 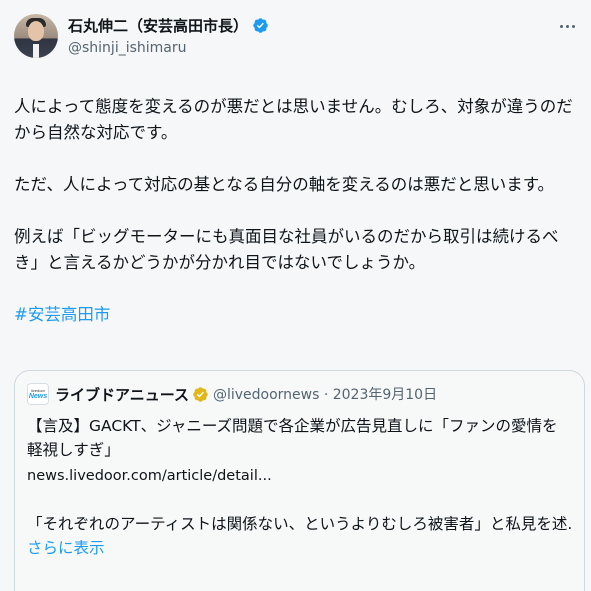 What do you see at coordinates (36, 51) in the screenshot?
I see `avatar-collar` at bounding box center [36, 51].